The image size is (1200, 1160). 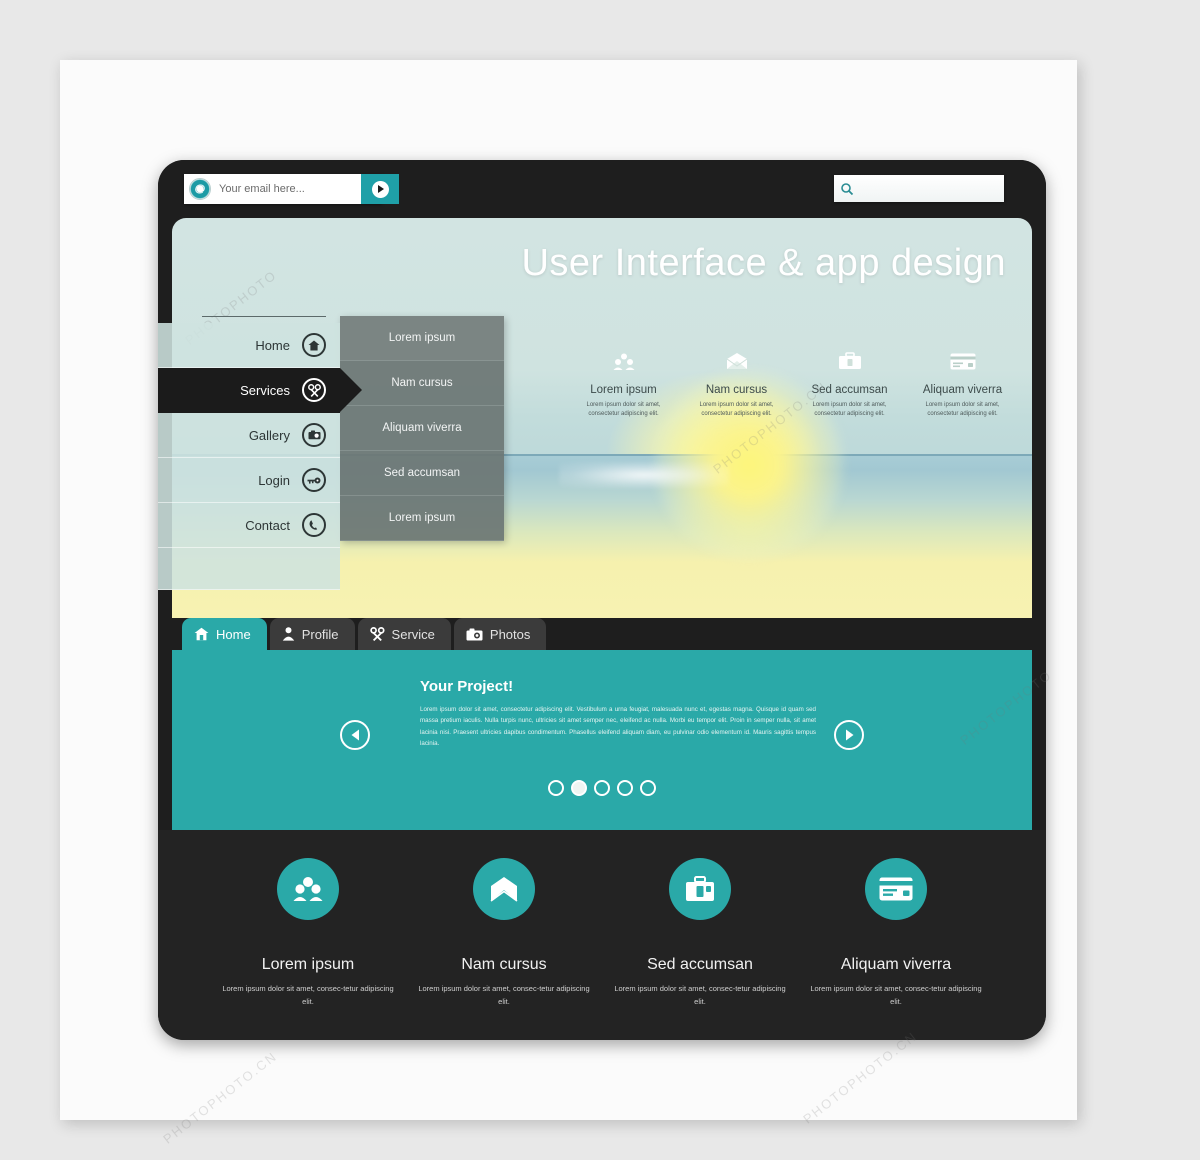 What do you see at coordinates (929, 188) in the screenshot?
I see `search-input` at bounding box center [929, 188].